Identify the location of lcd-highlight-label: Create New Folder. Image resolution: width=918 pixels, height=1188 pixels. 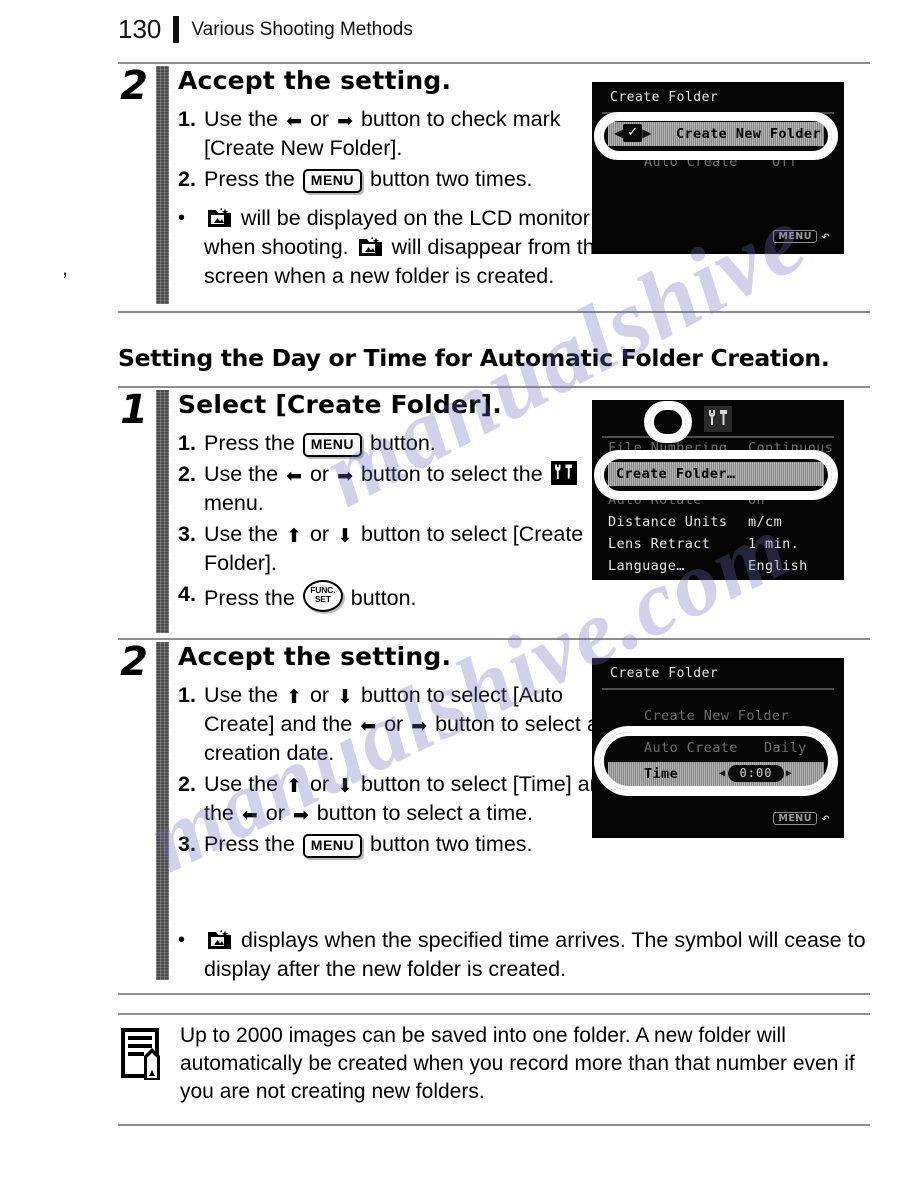
(748, 134).